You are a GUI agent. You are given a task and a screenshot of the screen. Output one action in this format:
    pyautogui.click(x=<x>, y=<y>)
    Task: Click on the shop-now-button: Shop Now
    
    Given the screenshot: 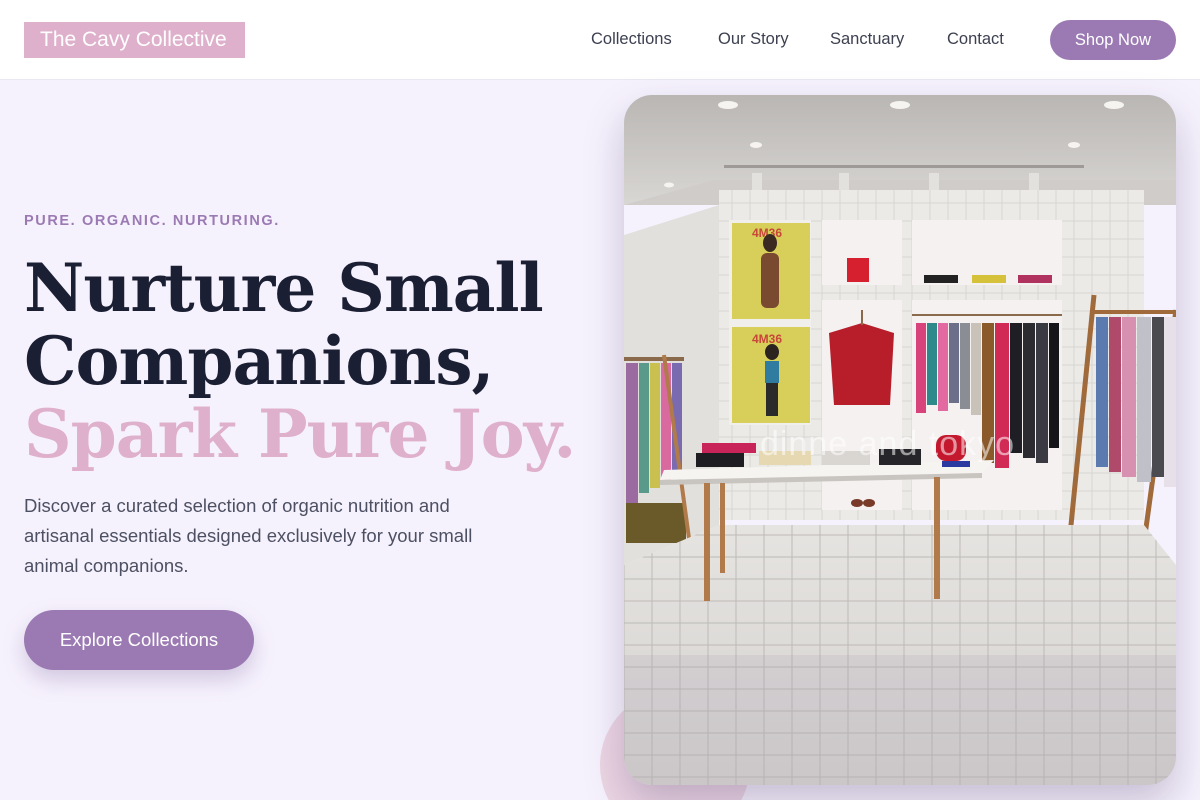 What is the action you would take?
    pyautogui.click(x=1113, y=40)
    